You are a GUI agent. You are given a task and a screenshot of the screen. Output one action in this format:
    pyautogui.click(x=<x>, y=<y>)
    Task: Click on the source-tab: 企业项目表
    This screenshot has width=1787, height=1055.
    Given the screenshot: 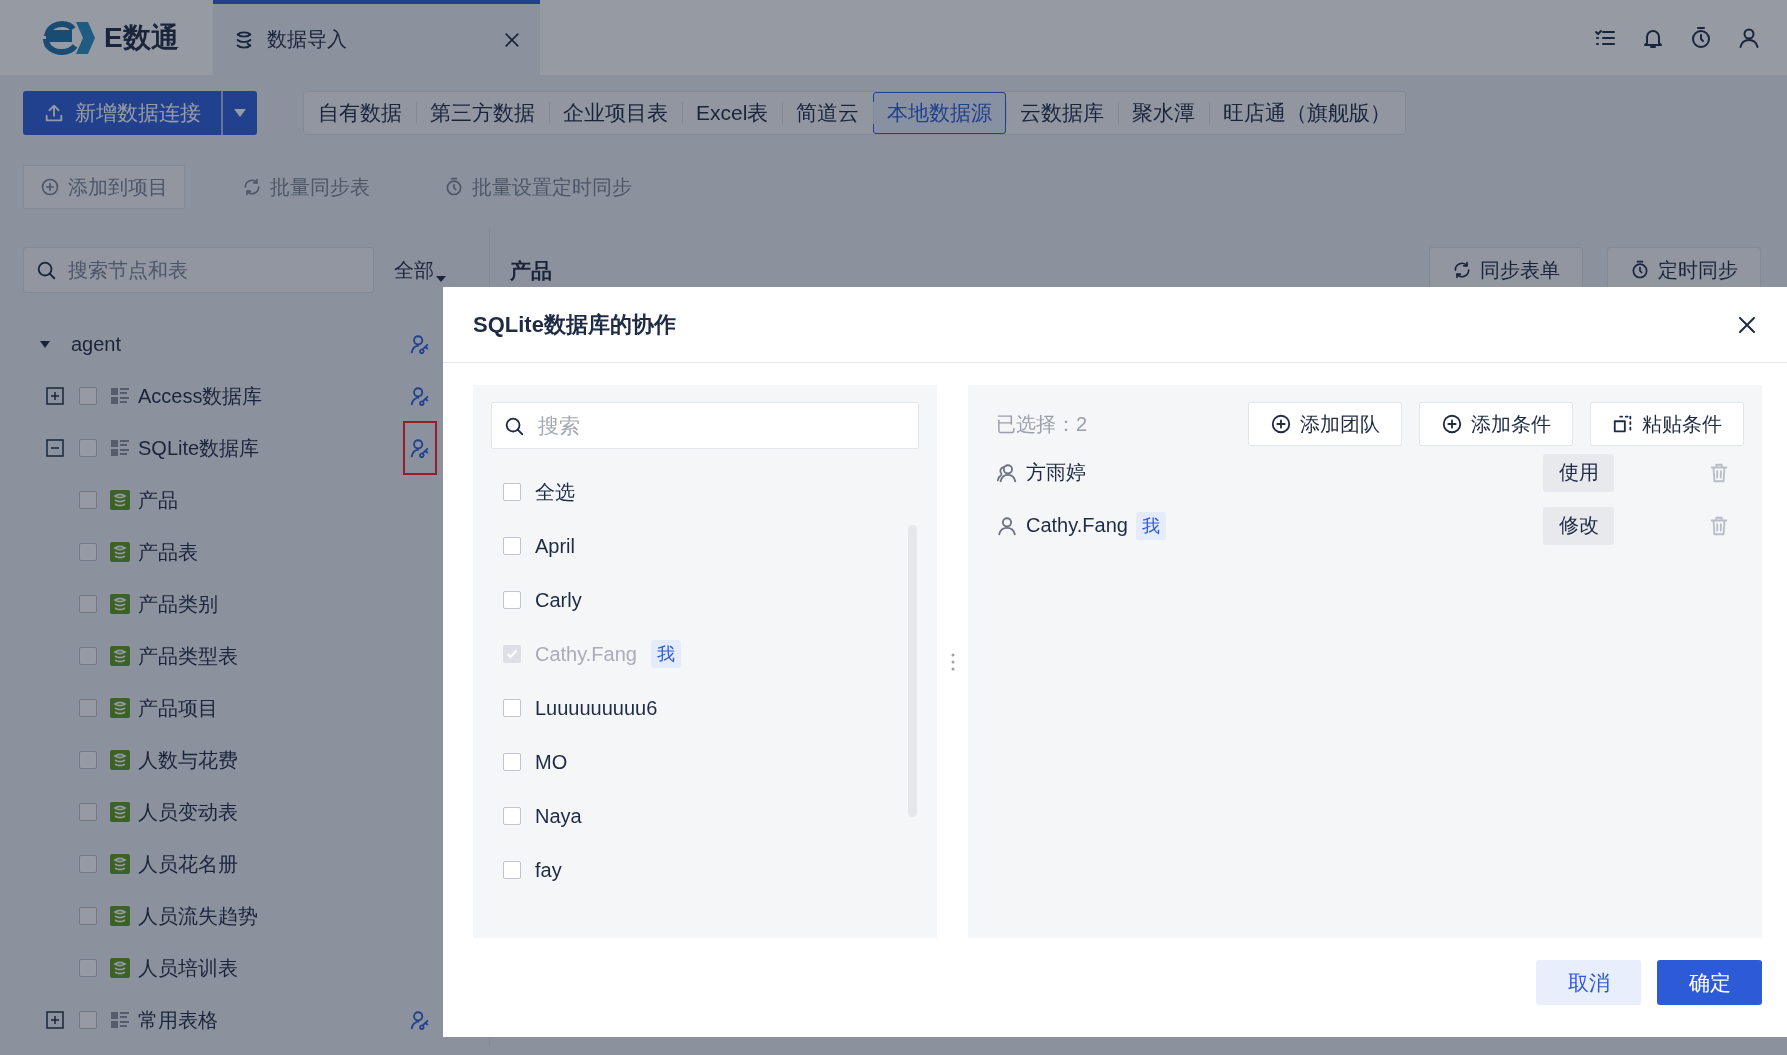 What is the action you would take?
    pyautogui.click(x=615, y=113)
    